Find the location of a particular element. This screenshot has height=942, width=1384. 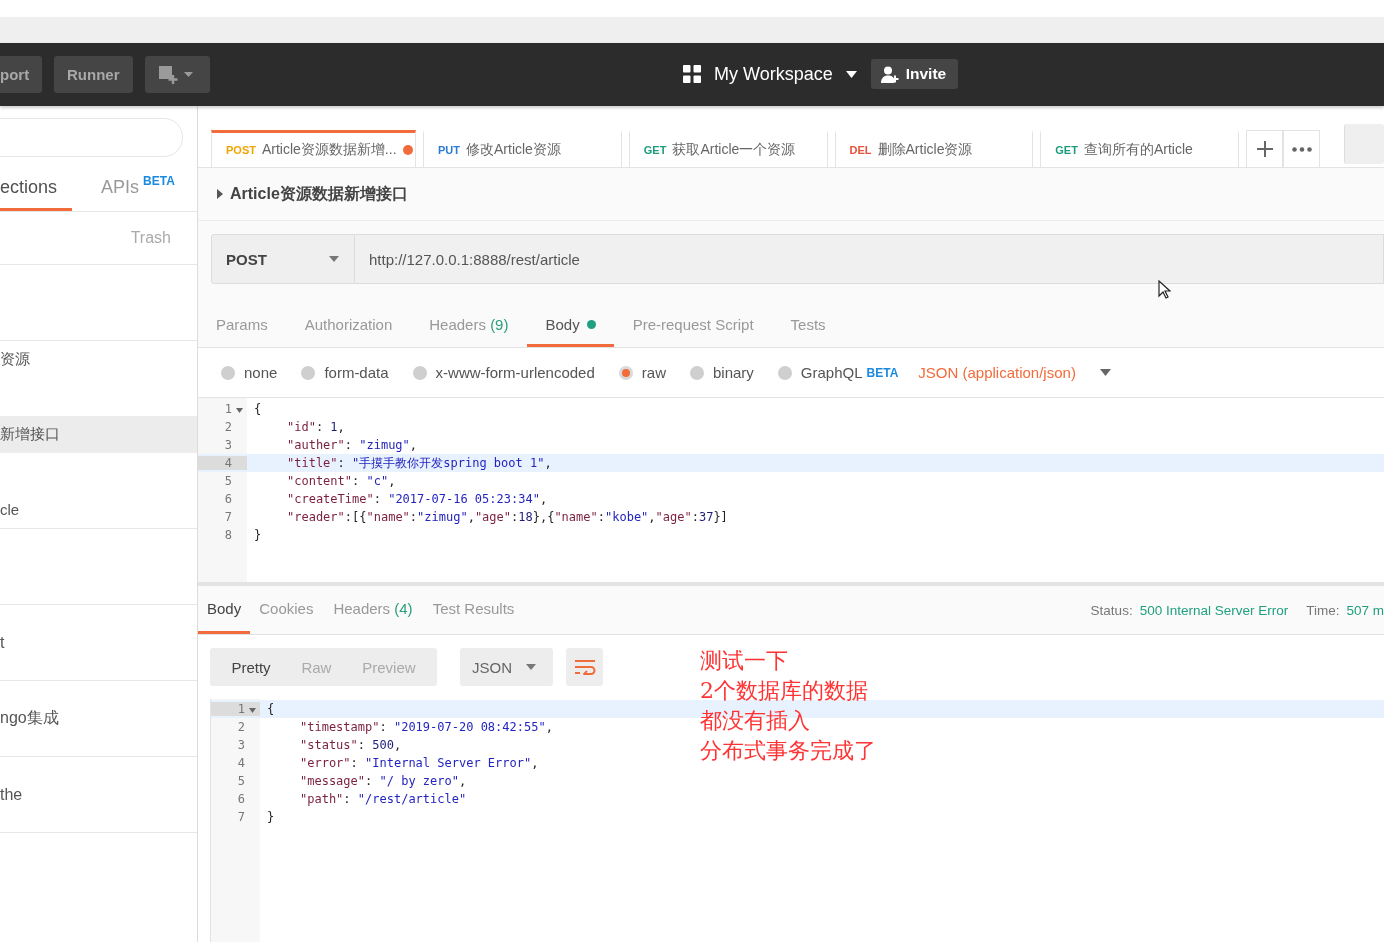

view-option: Pretty is located at coordinates (251, 667).